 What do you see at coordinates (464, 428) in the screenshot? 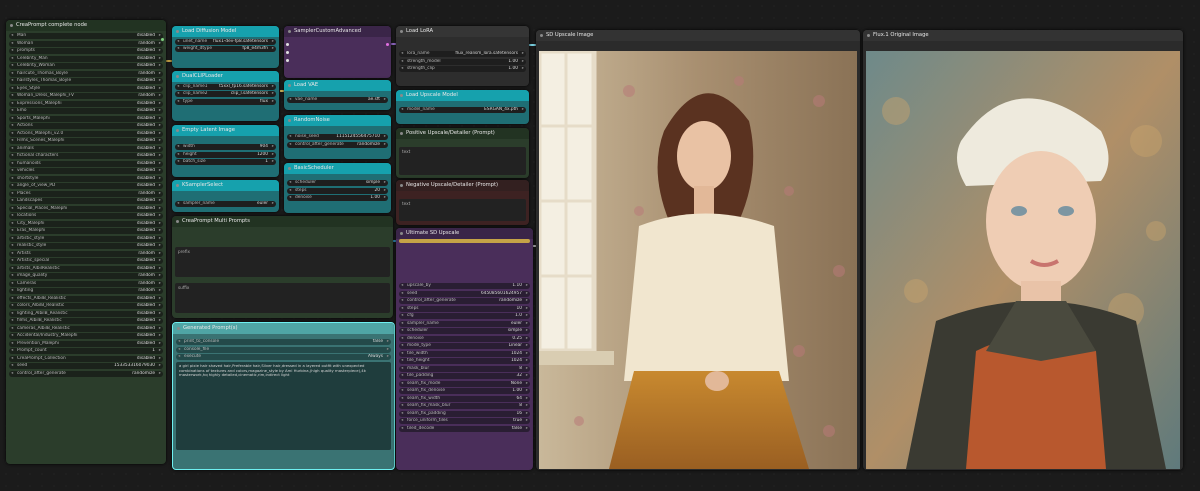
I see `widget-tiled-decode: tiled_decode false` at bounding box center [464, 428].